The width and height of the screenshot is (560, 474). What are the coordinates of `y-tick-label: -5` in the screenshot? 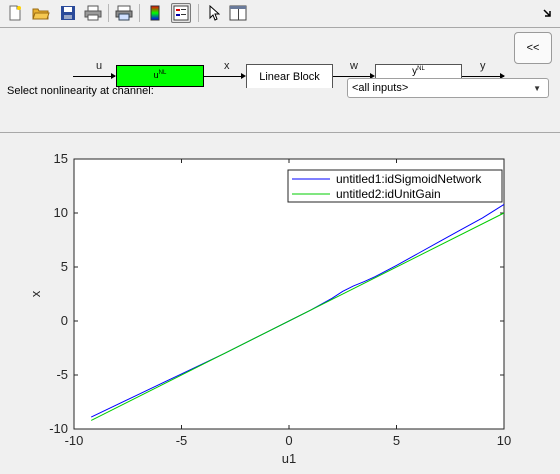 It's located at (62, 374).